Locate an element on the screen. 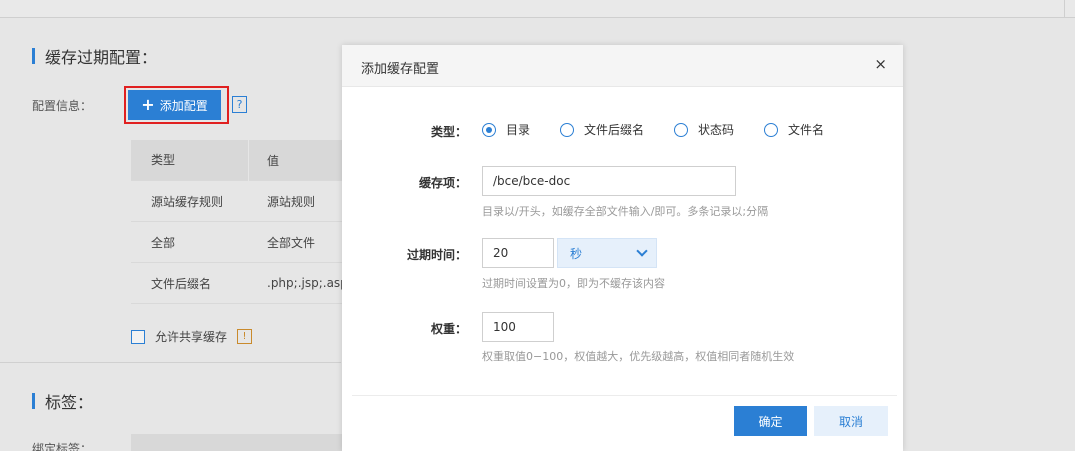  radio-file-name: 文件名 is located at coordinates (794, 129).